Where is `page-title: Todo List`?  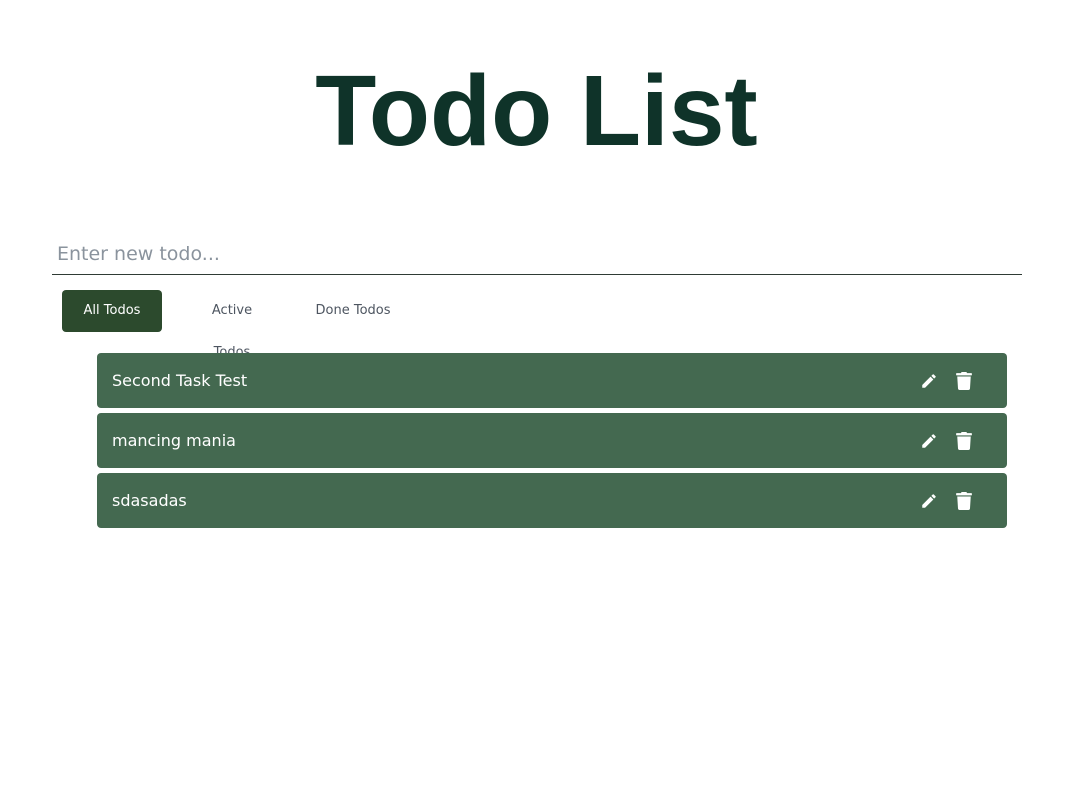
page-title: Todo List is located at coordinates (536, 111).